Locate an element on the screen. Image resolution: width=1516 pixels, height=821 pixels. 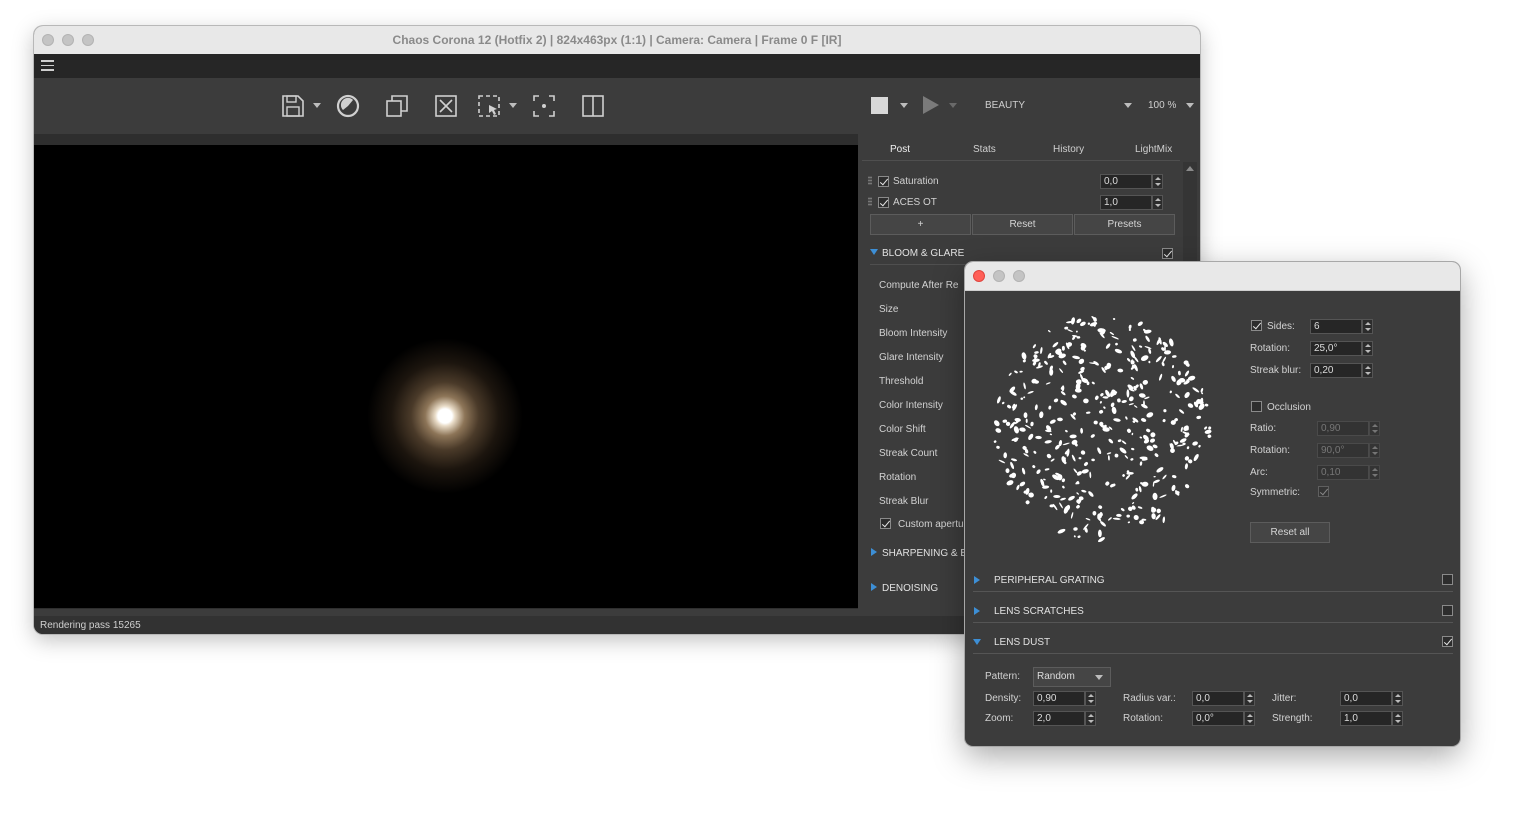
presets-button: Presets is located at coordinates (1124, 224).